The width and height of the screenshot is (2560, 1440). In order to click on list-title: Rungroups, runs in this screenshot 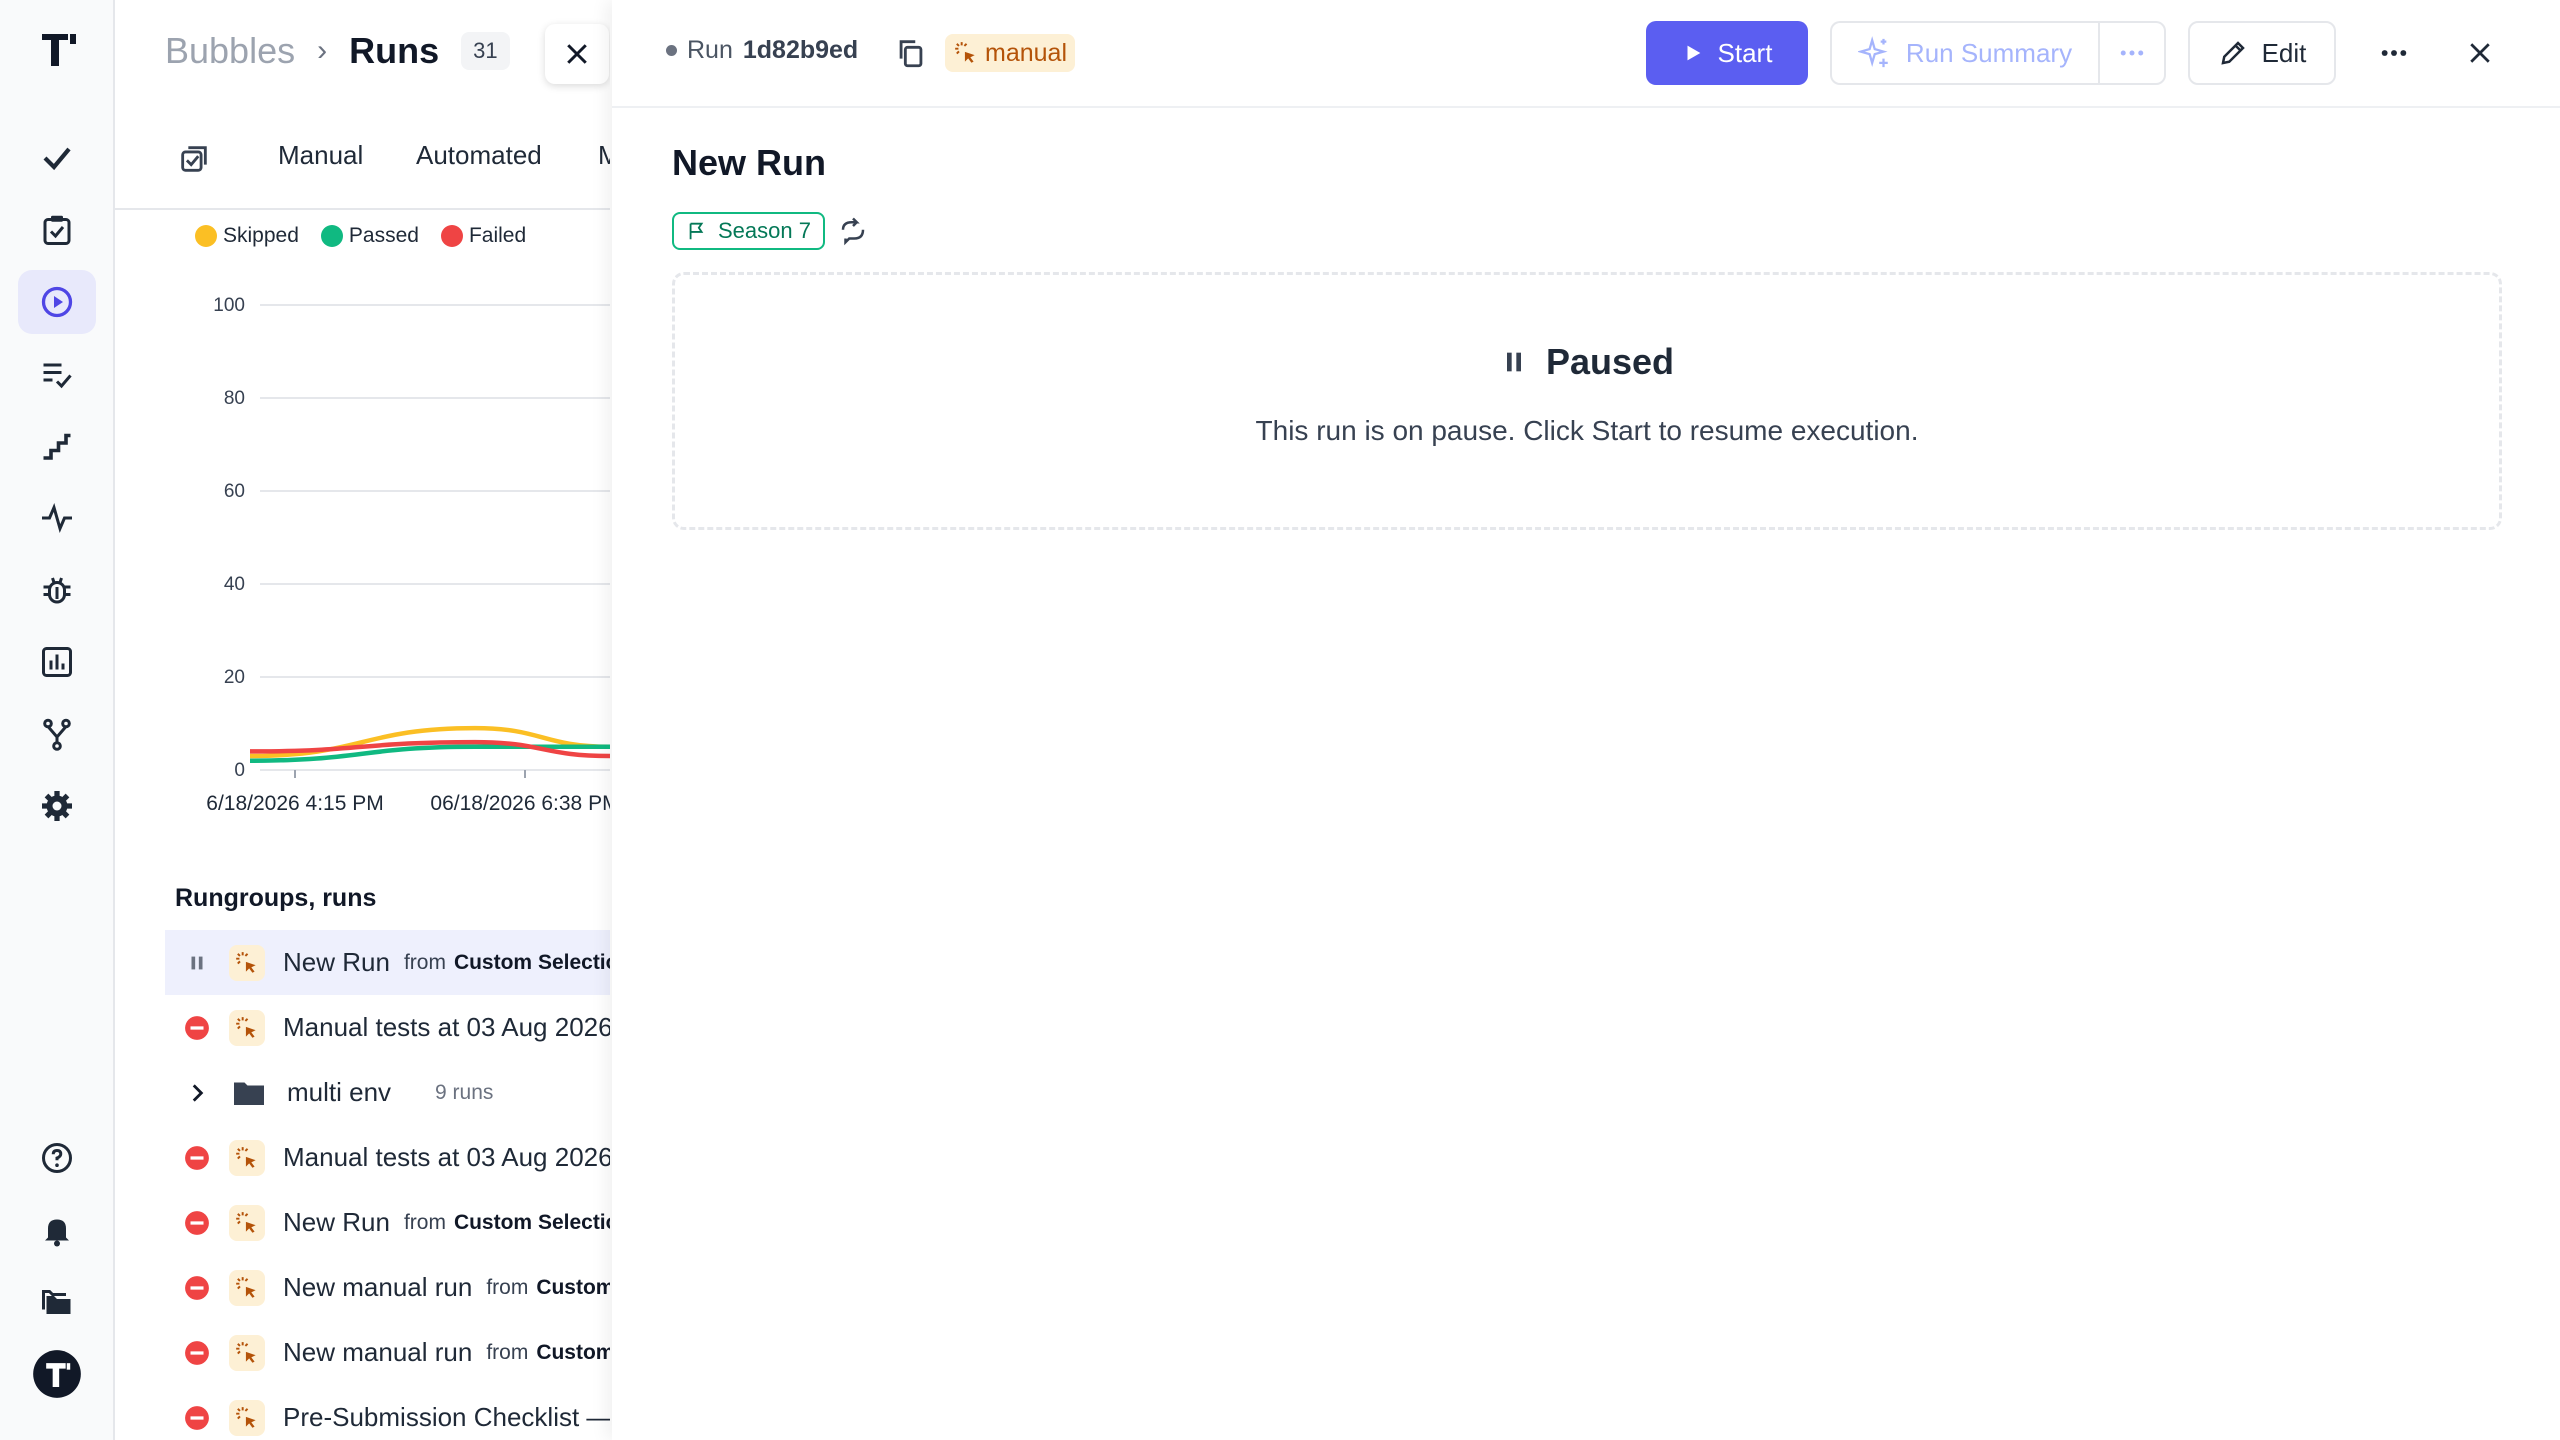, I will do `click(276, 898)`.